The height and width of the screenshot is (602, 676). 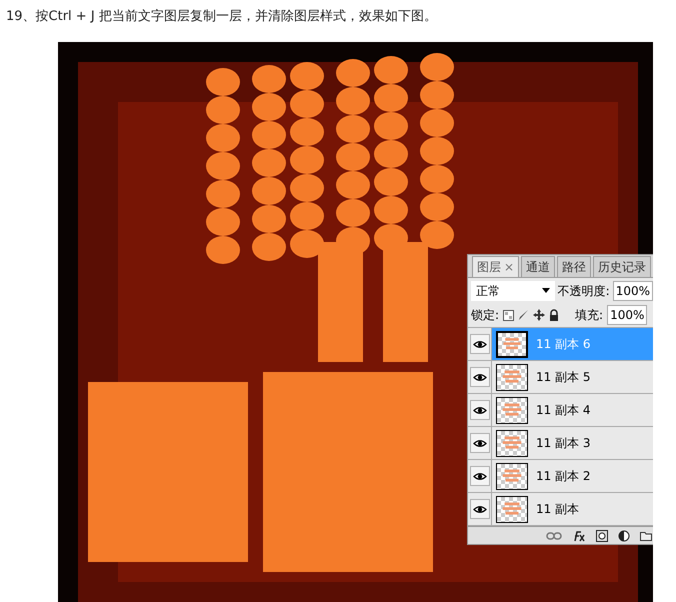 What do you see at coordinates (546, 291) in the screenshot?
I see `caret-icon` at bounding box center [546, 291].